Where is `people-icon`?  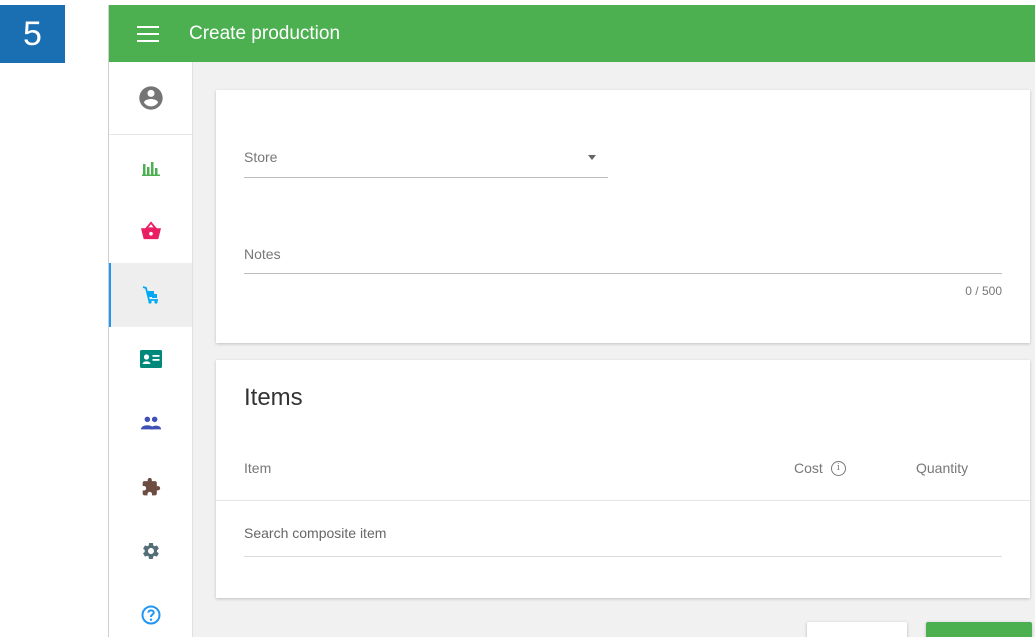
people-icon is located at coordinates (150, 423).